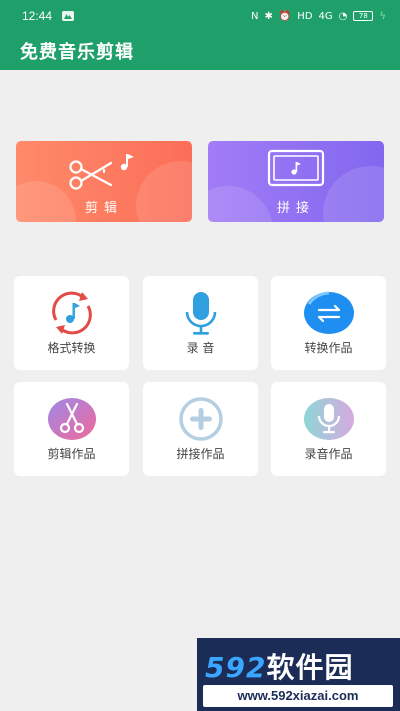  I want to click on record-label: 录 音, so click(200, 348).